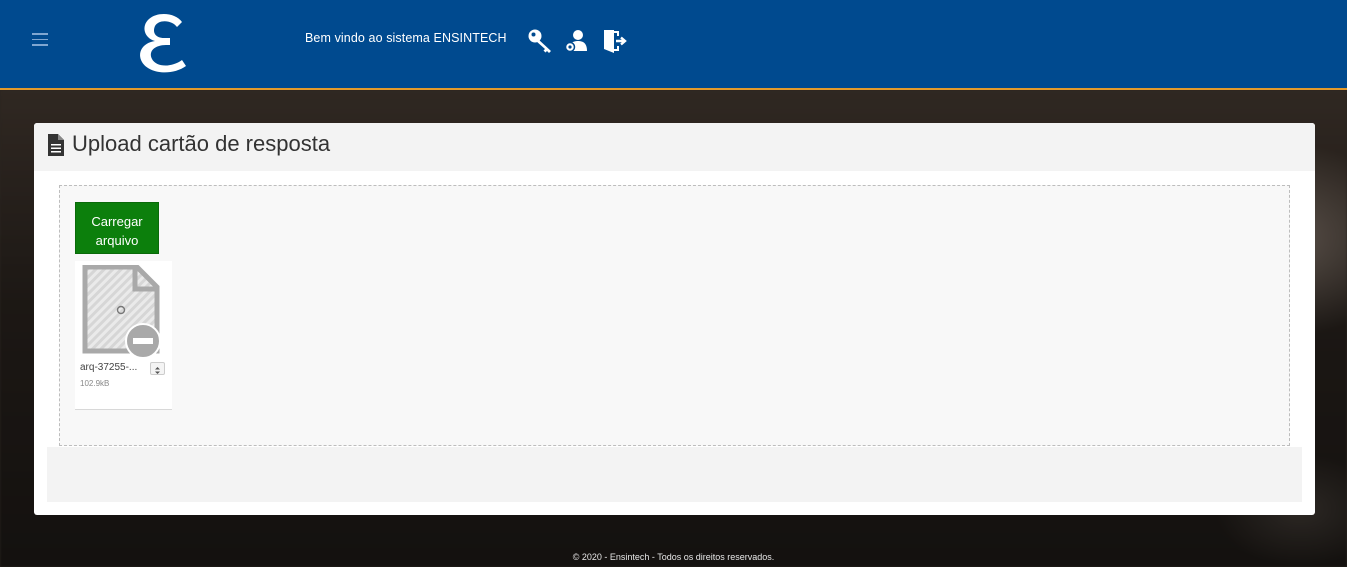 The width and height of the screenshot is (1347, 567). Describe the element at coordinates (406, 38) in the screenshot. I see `welcome-message: Bem vindo ao sistema ENSINTECH` at that location.